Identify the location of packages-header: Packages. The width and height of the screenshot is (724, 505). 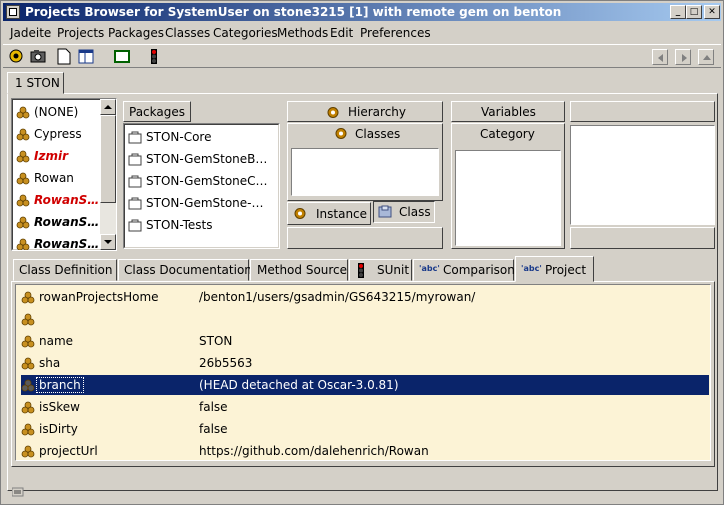
(157, 111).